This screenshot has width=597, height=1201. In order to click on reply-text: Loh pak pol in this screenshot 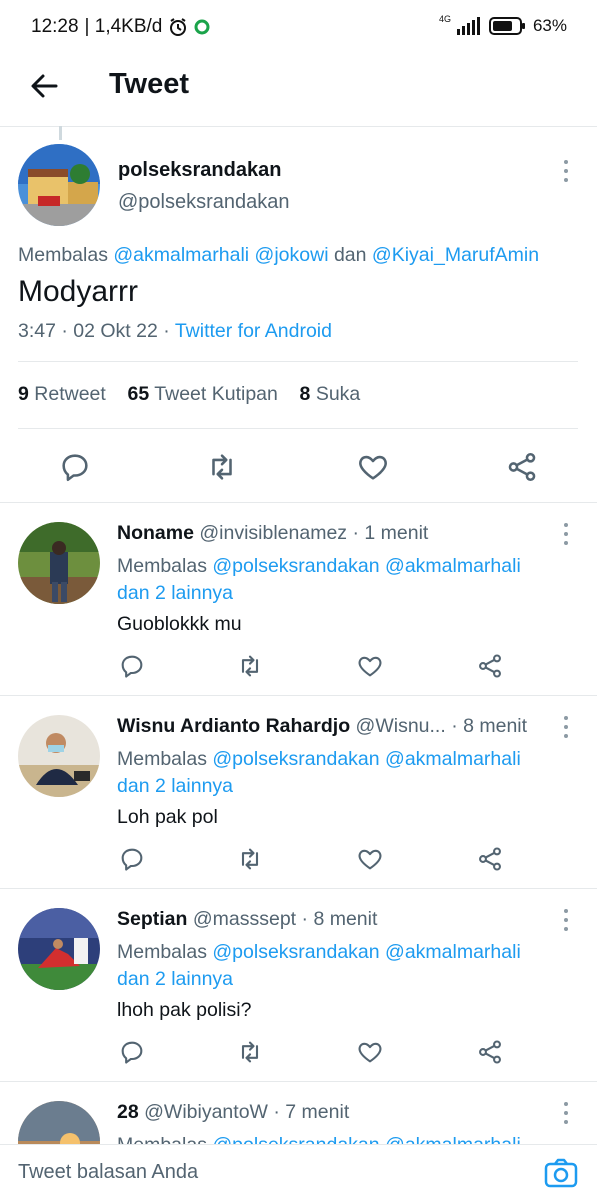, I will do `click(167, 817)`.